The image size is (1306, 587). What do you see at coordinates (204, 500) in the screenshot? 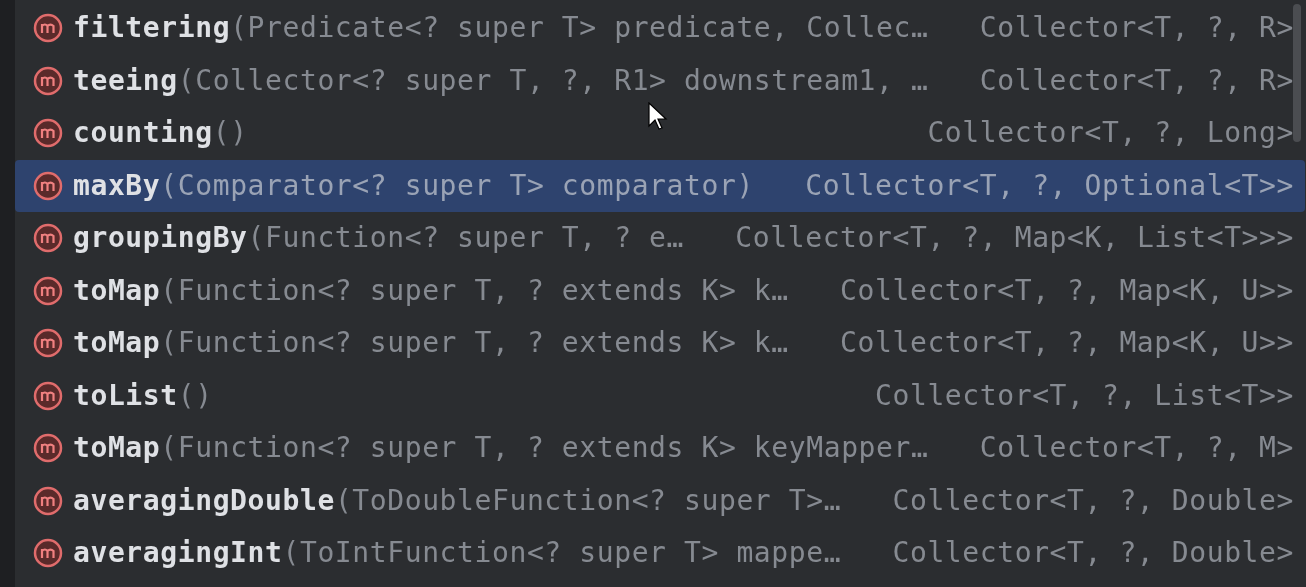
I see `method-name: averagingDouble` at bounding box center [204, 500].